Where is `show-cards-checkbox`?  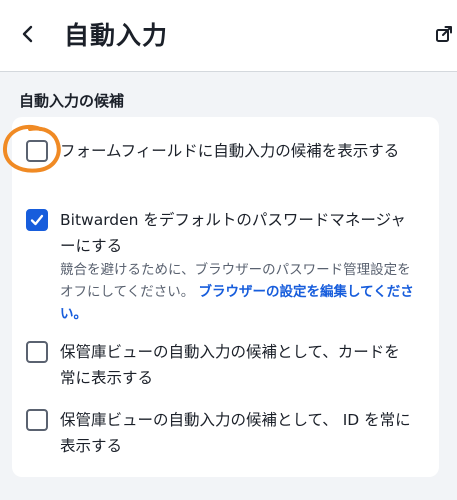 show-cards-checkbox is located at coordinates (37, 352).